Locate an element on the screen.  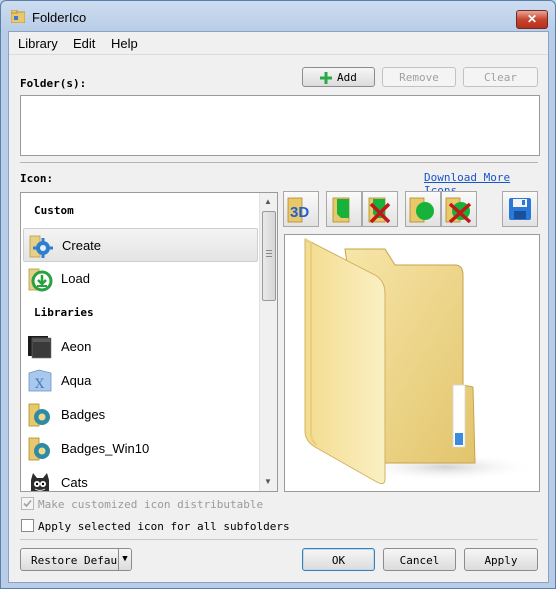
list-item-label: Badges is located at coordinates (83, 414).